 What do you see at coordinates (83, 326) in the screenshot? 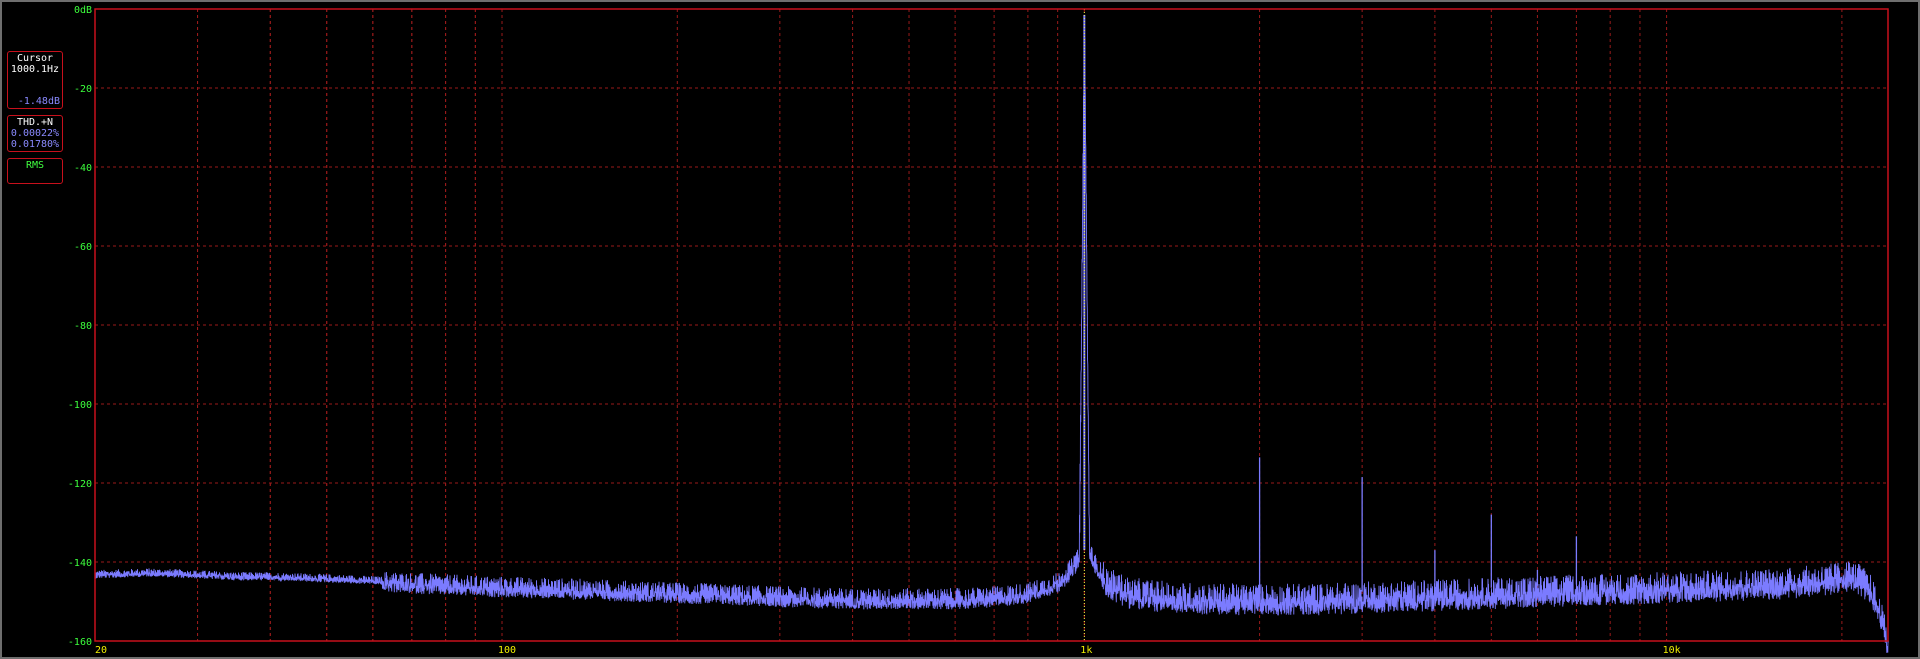
I see `y-tick-label: -80` at bounding box center [83, 326].